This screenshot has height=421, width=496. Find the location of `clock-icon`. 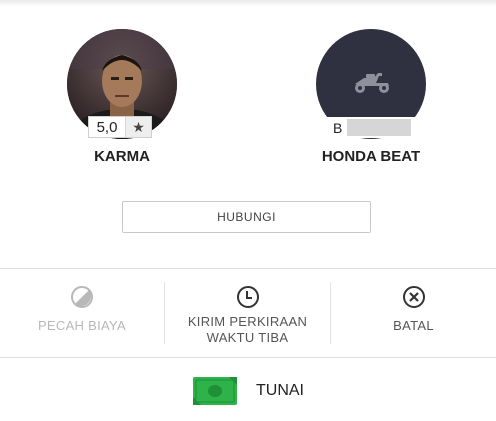

clock-icon is located at coordinates (247, 297).